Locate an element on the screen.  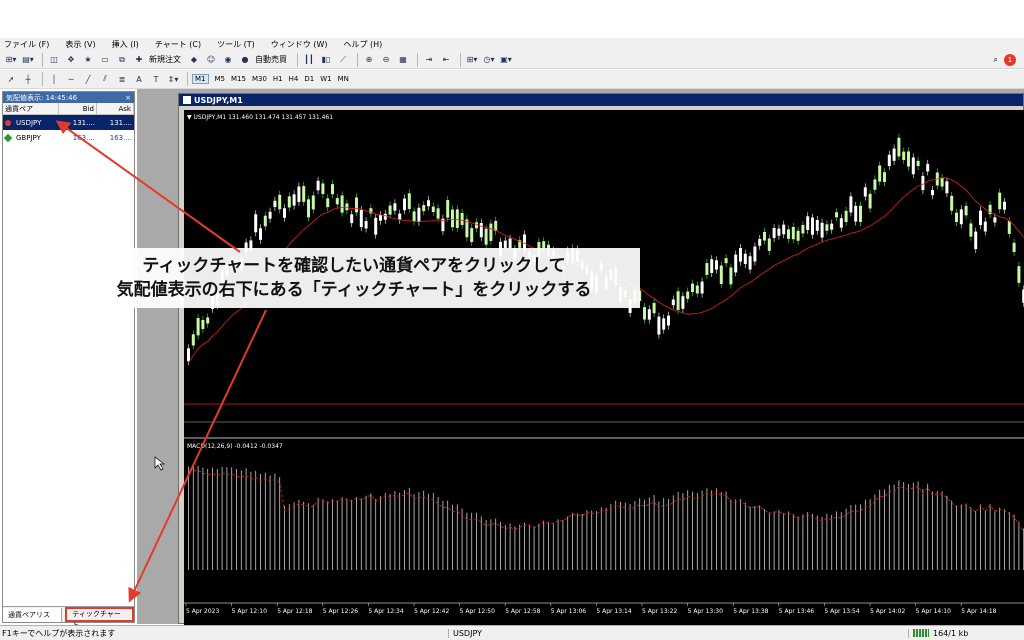
fibonacci-icon: ≣ is located at coordinates (122, 79).